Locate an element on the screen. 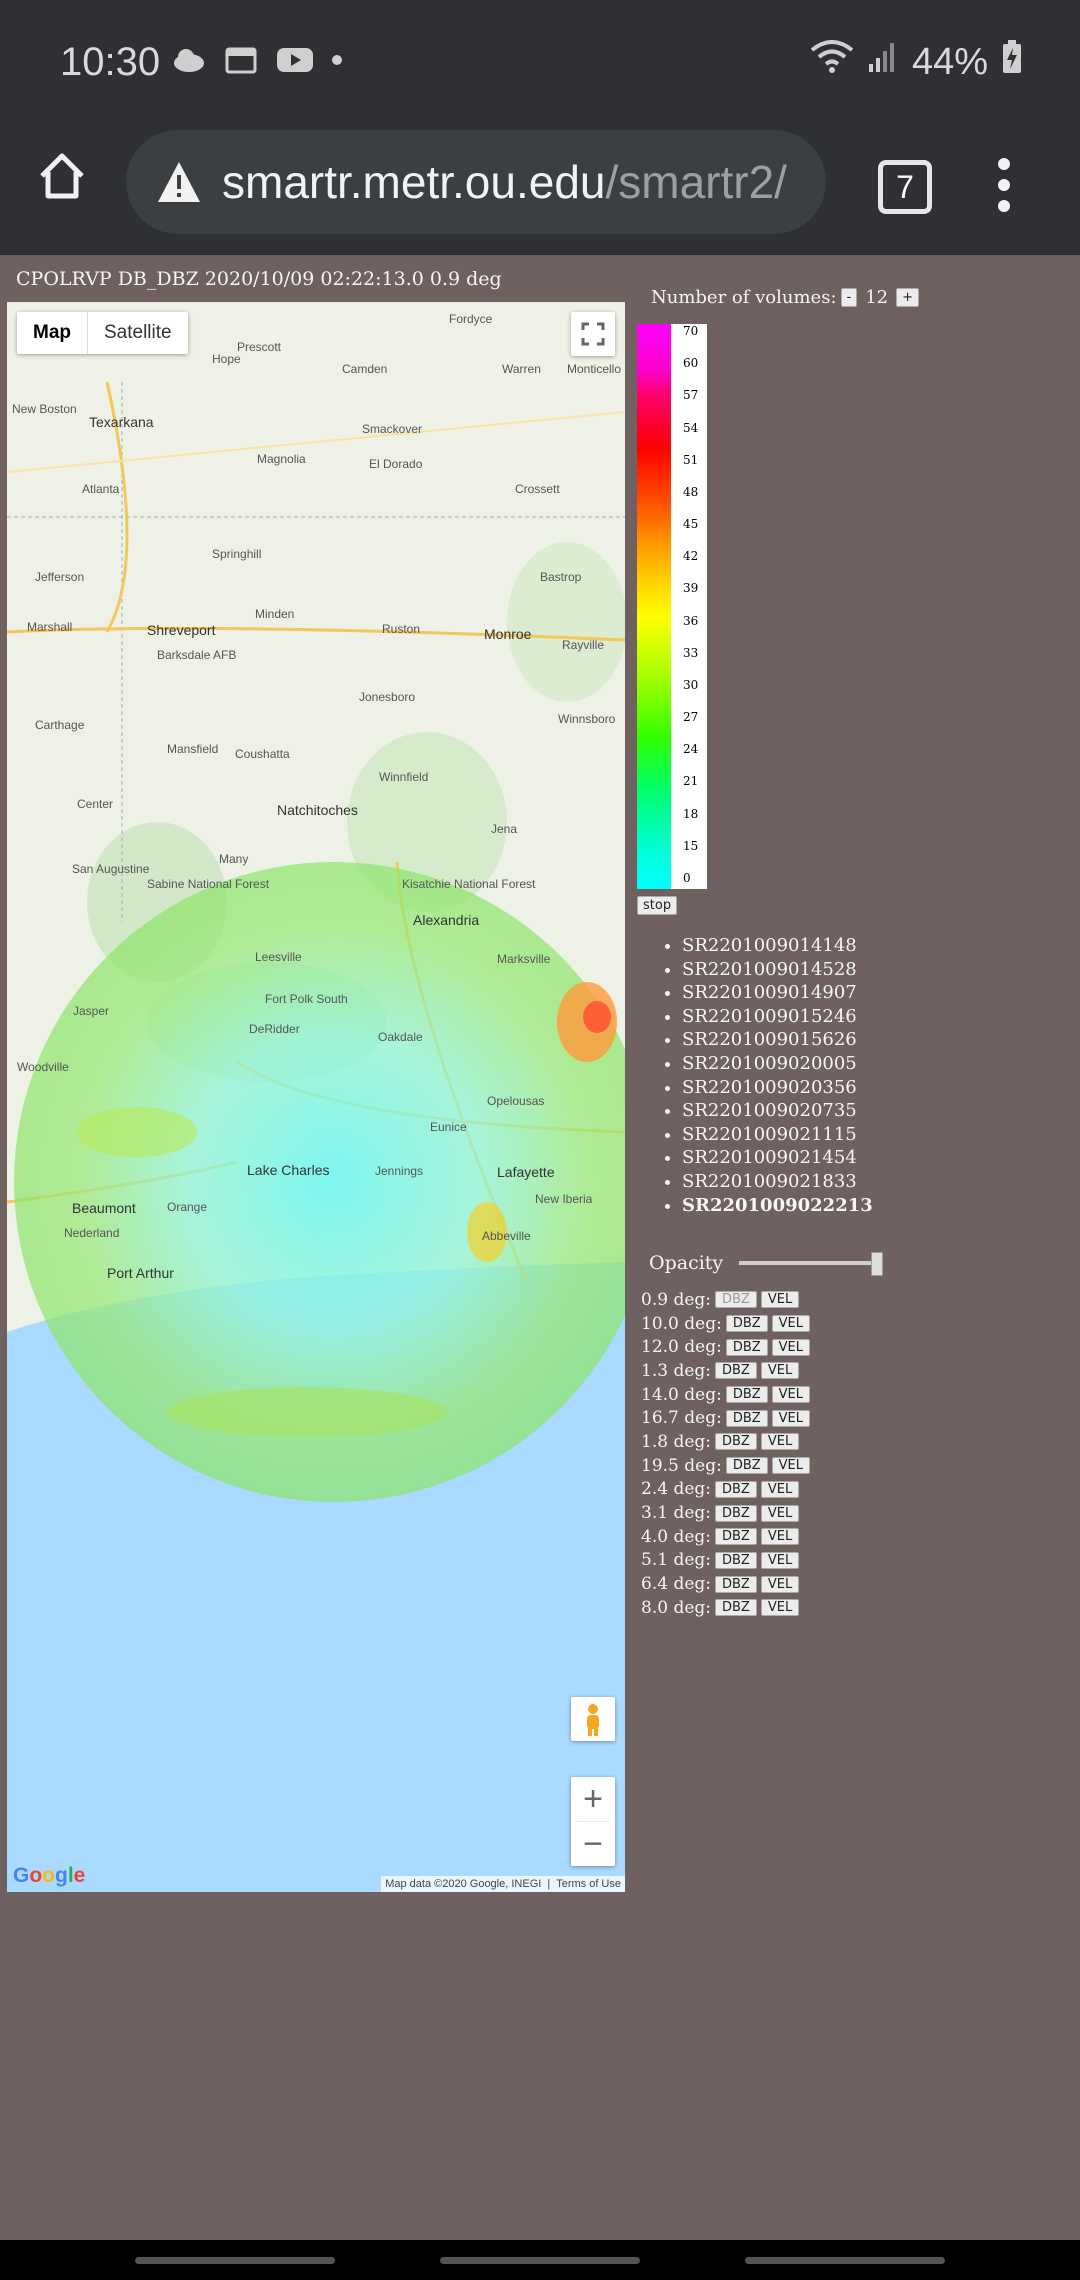 The width and height of the screenshot is (1080, 2280). volume-list-item: SR2201009021833 is located at coordinates (777, 1182).